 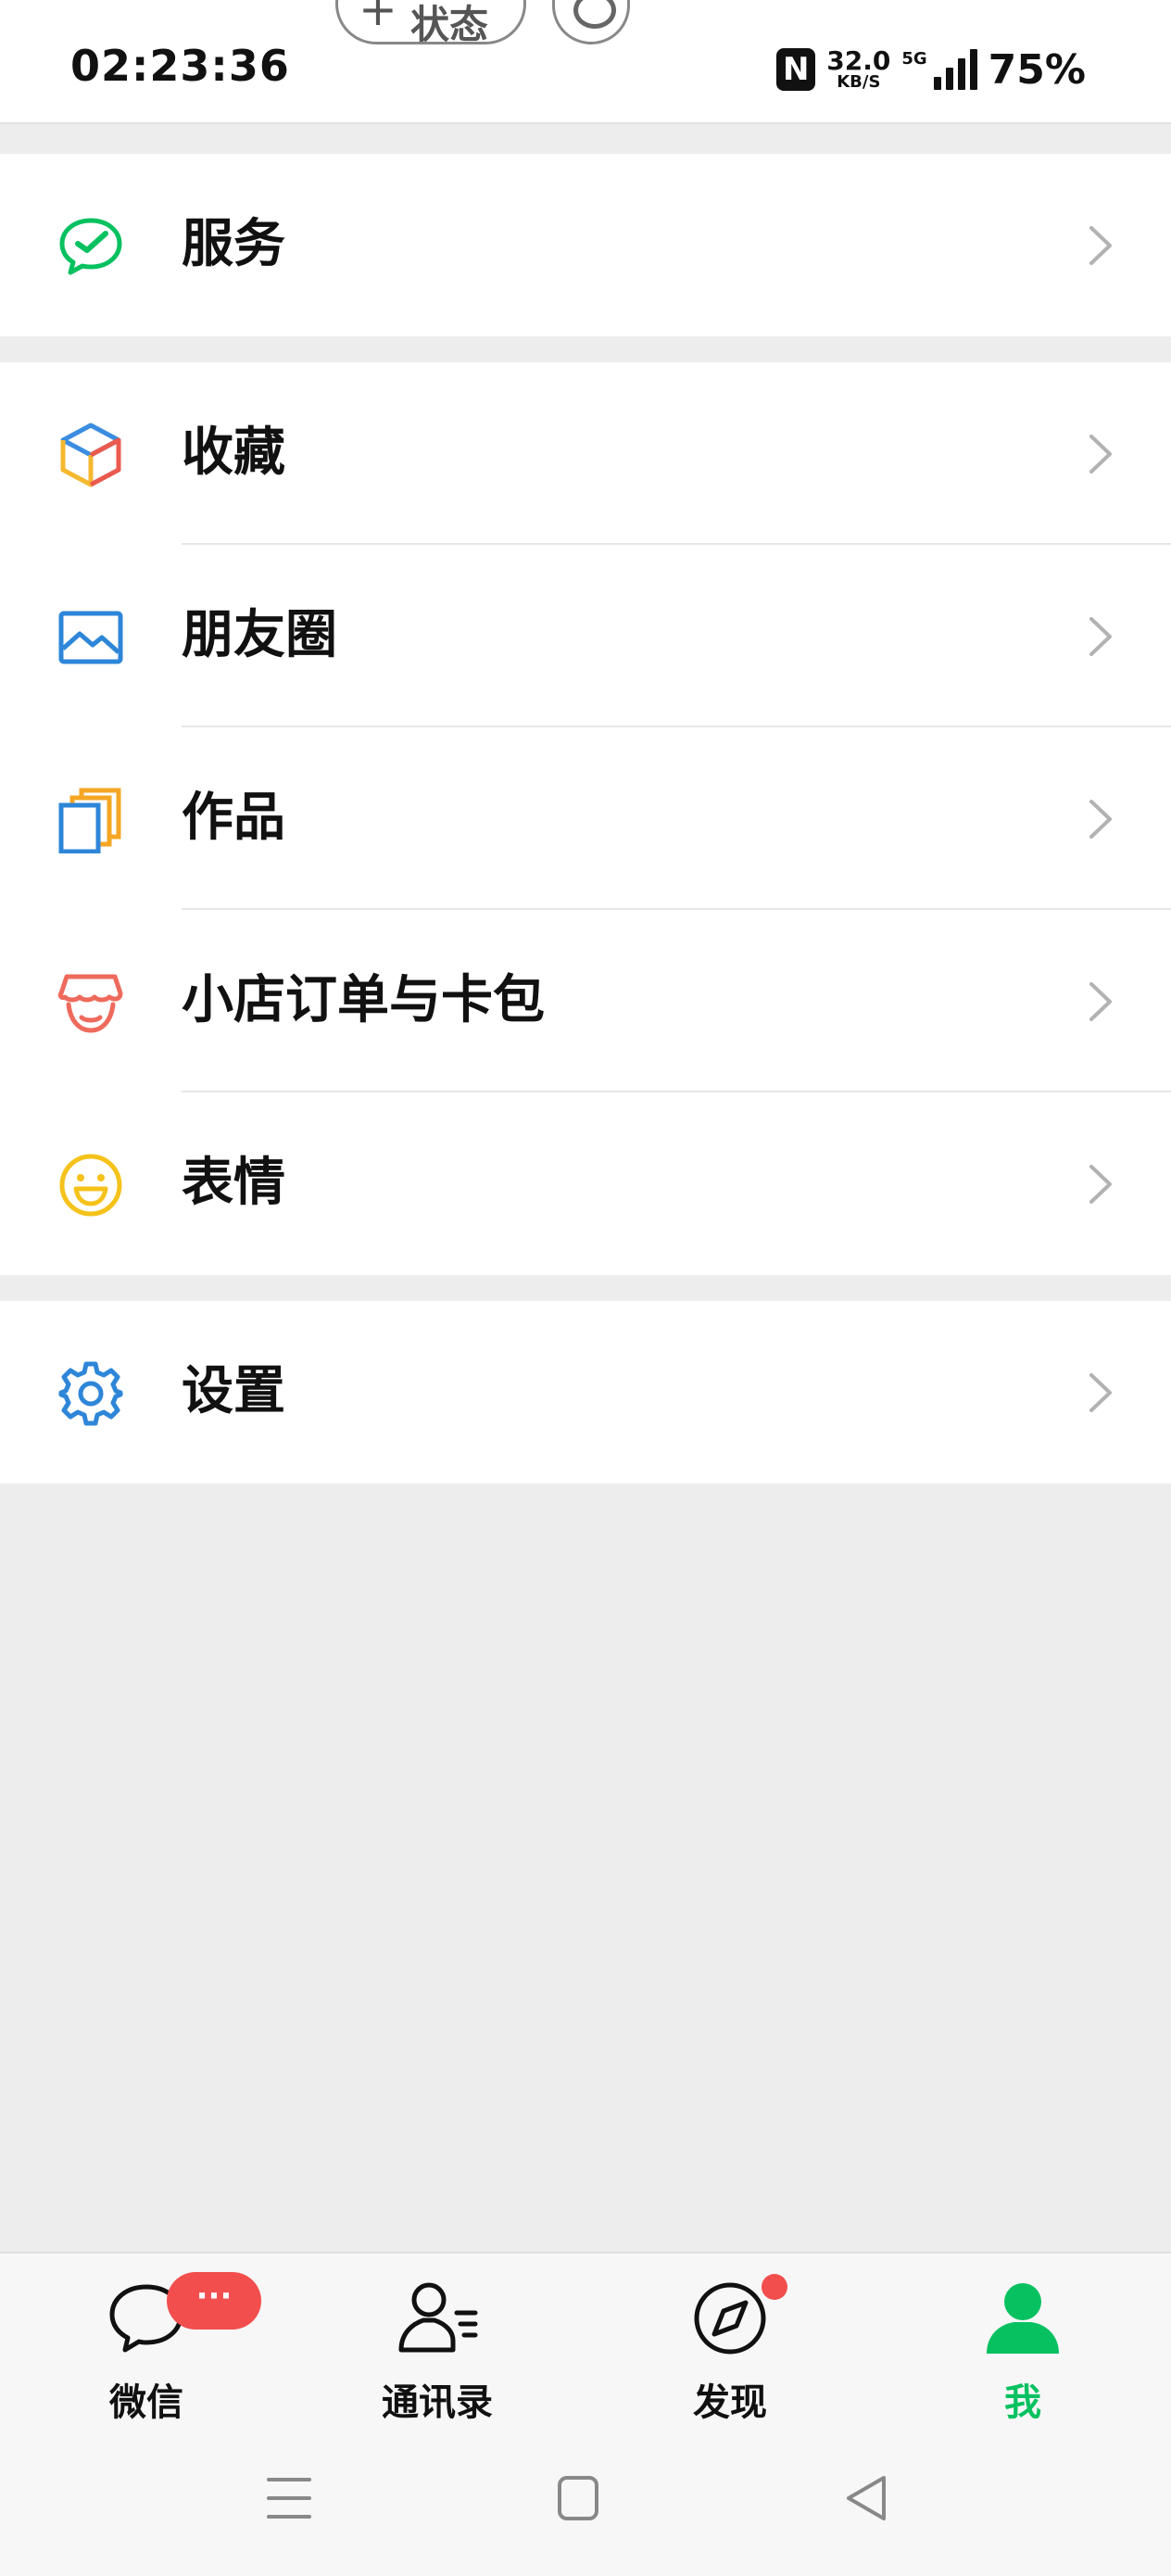 I want to click on status-bar: 02:23:36 + 状态 N 32.0 KB/S 5G 75%, so click(x=585, y=62).